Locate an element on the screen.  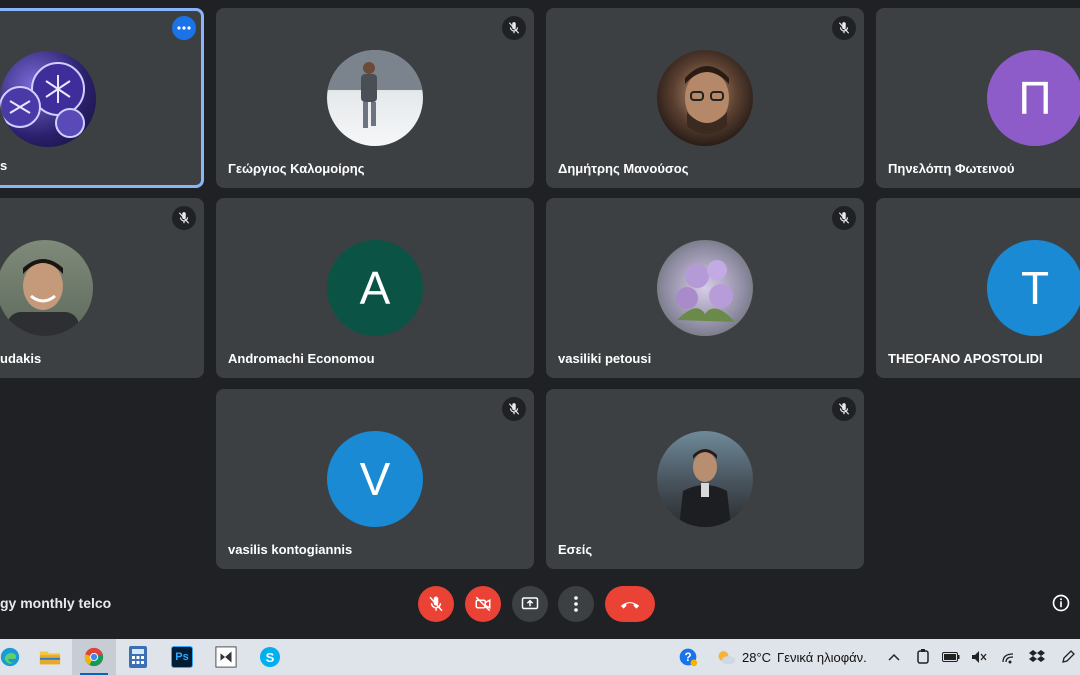
dropbox-icon is located at coordinates (1037, 656).